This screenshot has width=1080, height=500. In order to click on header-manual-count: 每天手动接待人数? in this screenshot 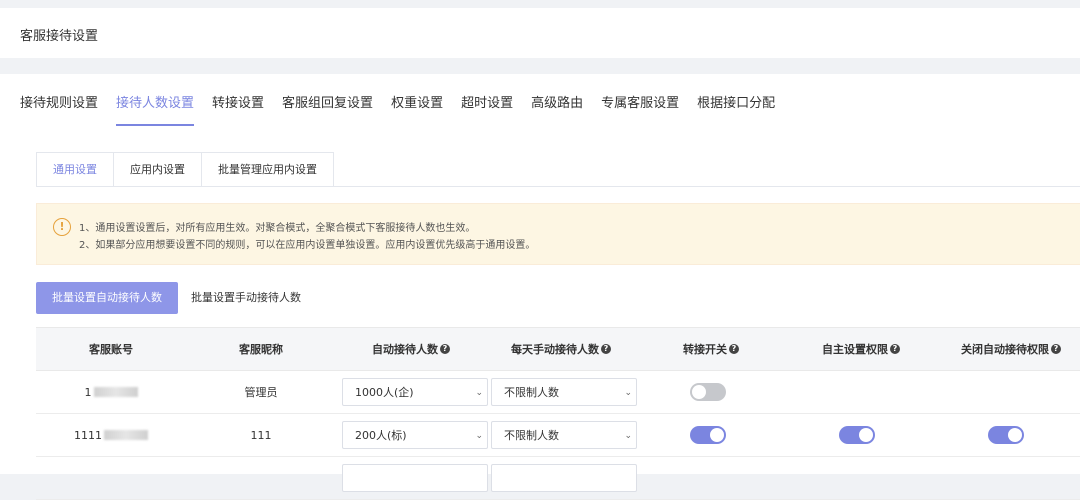, I will do `click(561, 349)`.